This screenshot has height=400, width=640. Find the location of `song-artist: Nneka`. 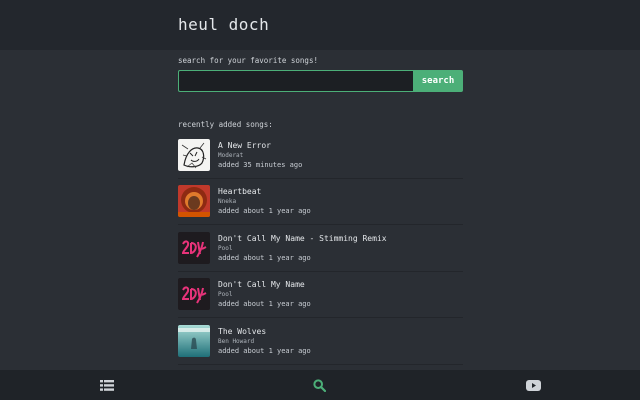

song-artist: Nneka is located at coordinates (227, 202).